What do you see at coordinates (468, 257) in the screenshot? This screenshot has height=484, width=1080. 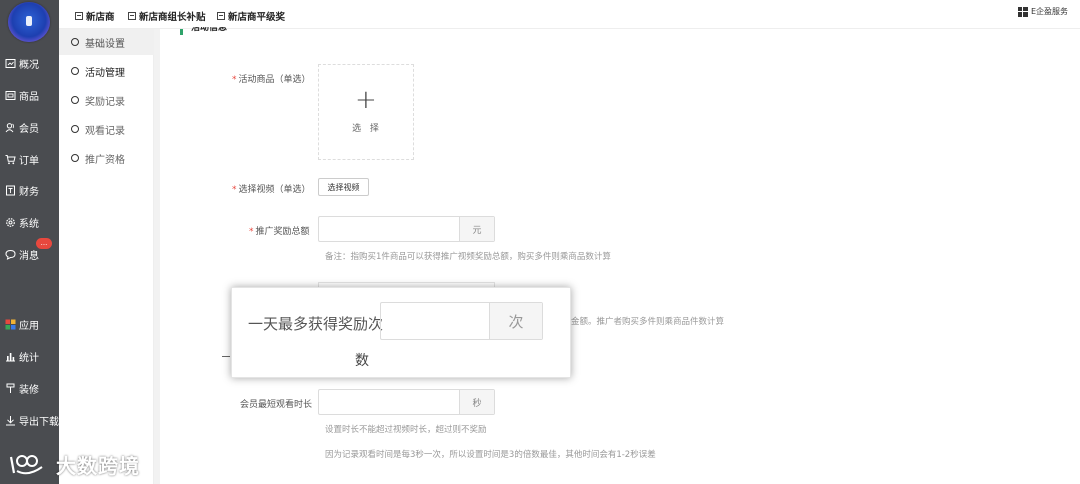 I see `reward-note: 备注：指购买1件商品可以获得推广视频奖励总额，购买多件则乘商品数计算` at bounding box center [468, 257].